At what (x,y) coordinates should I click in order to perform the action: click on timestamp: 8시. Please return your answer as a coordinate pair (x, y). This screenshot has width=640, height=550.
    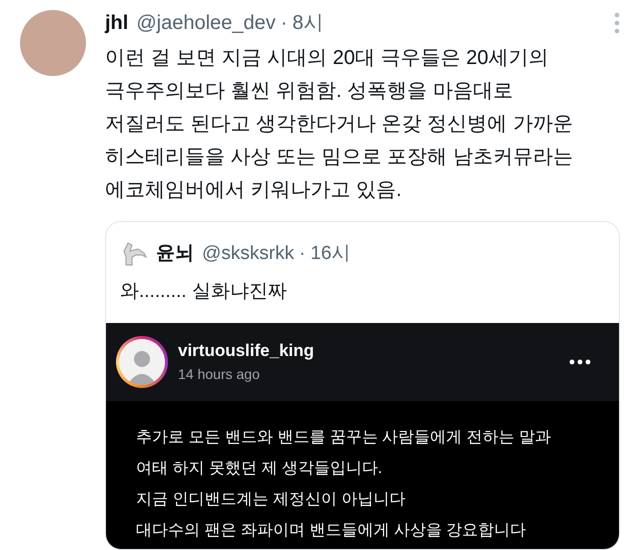
    Looking at the image, I should click on (308, 23).